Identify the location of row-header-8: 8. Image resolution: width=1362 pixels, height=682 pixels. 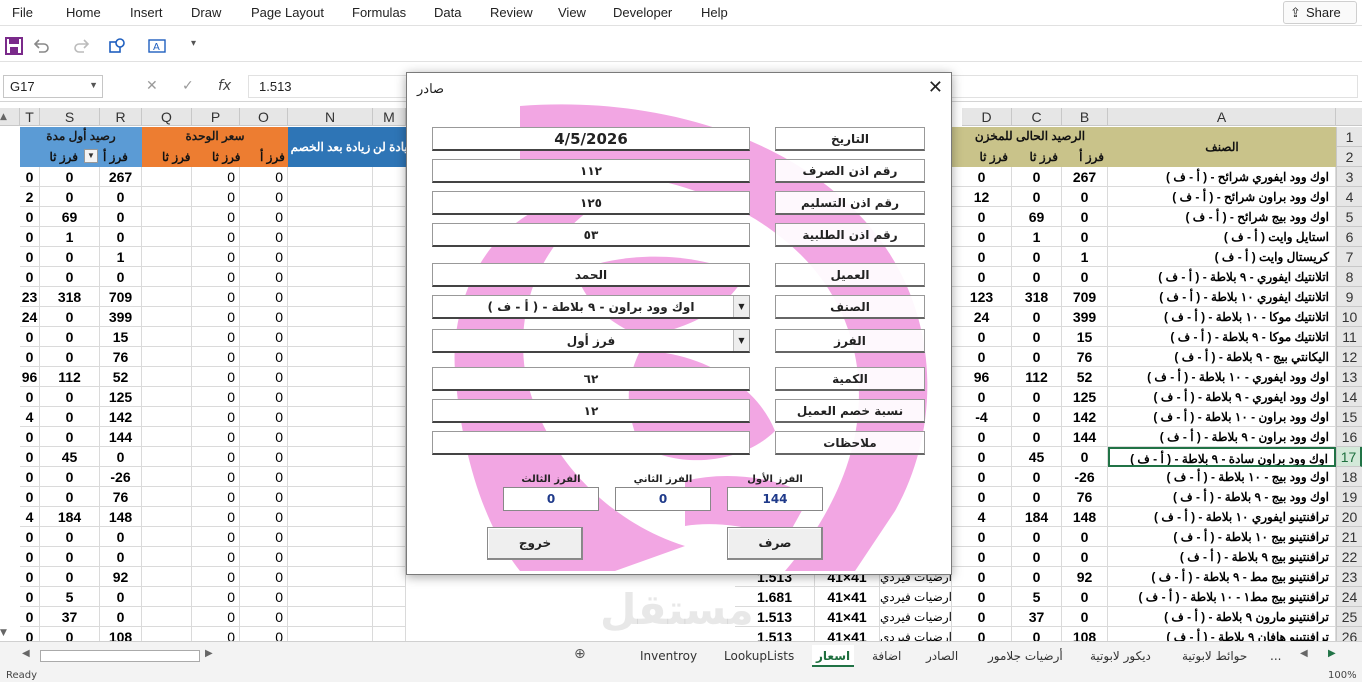
(1349, 277).